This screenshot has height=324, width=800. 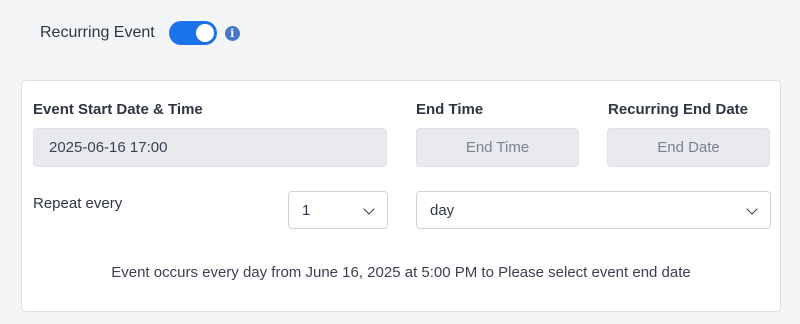 What do you see at coordinates (232, 33) in the screenshot?
I see `info-icon: i` at bounding box center [232, 33].